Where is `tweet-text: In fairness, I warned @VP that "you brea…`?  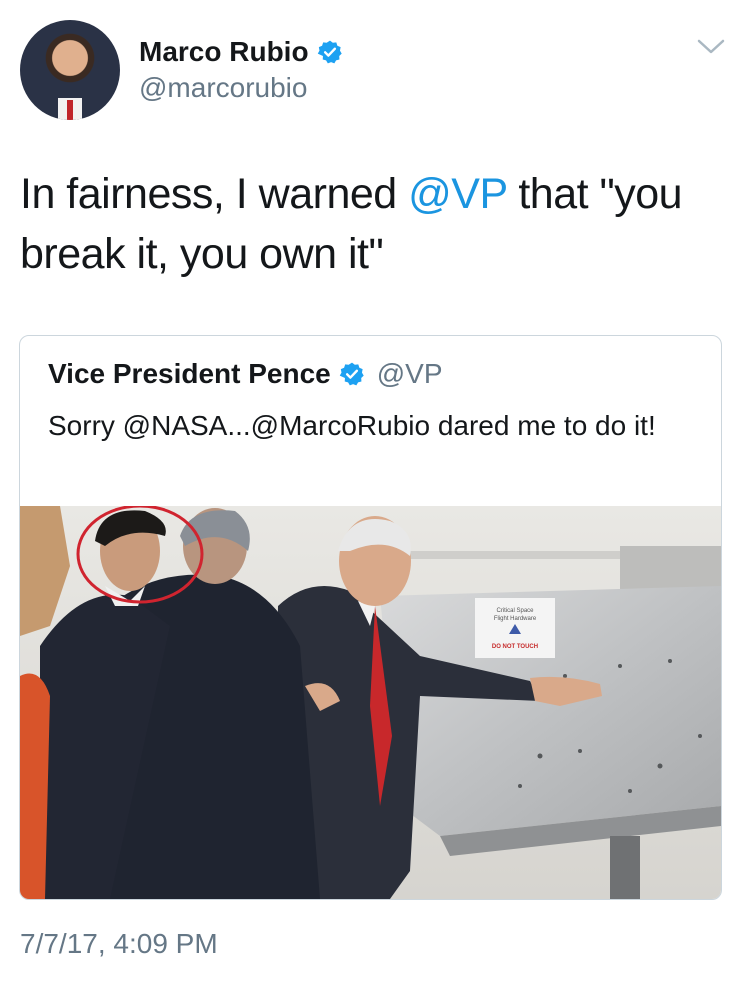 tweet-text: In fairness, I warned @VP that "you brea… is located at coordinates (370, 224).